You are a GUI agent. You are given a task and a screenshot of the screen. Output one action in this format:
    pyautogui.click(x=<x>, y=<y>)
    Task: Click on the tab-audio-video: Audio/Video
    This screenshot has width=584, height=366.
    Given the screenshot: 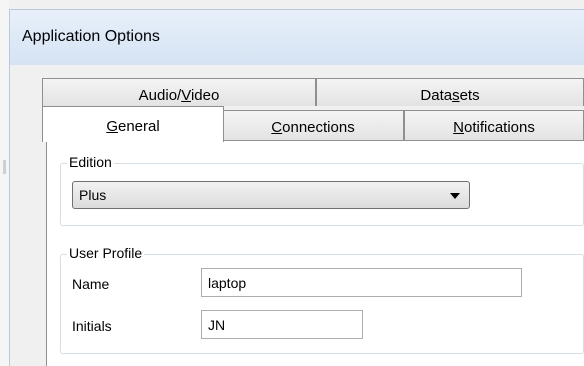 What is the action you would take?
    pyautogui.click(x=179, y=92)
    